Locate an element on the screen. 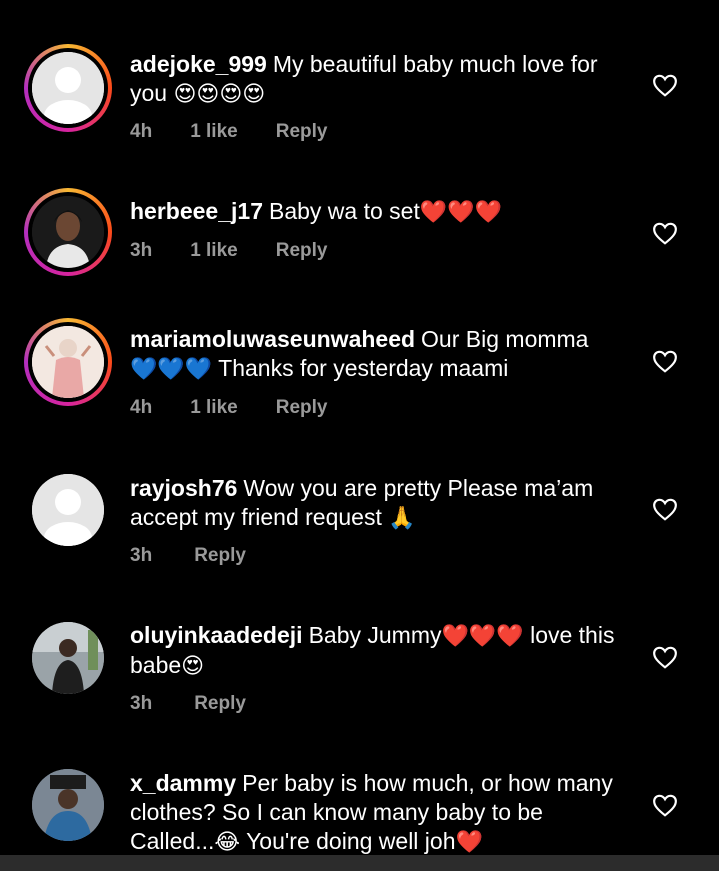  comment-meta: 4h 1 like Reply is located at coordinates (247, 132).